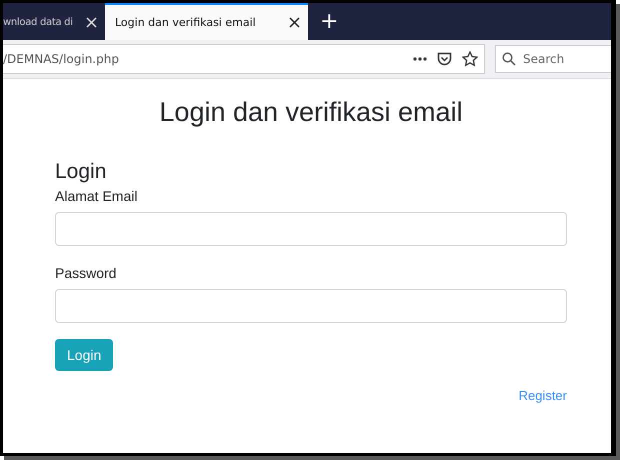  I want to click on search-icon, so click(509, 59).